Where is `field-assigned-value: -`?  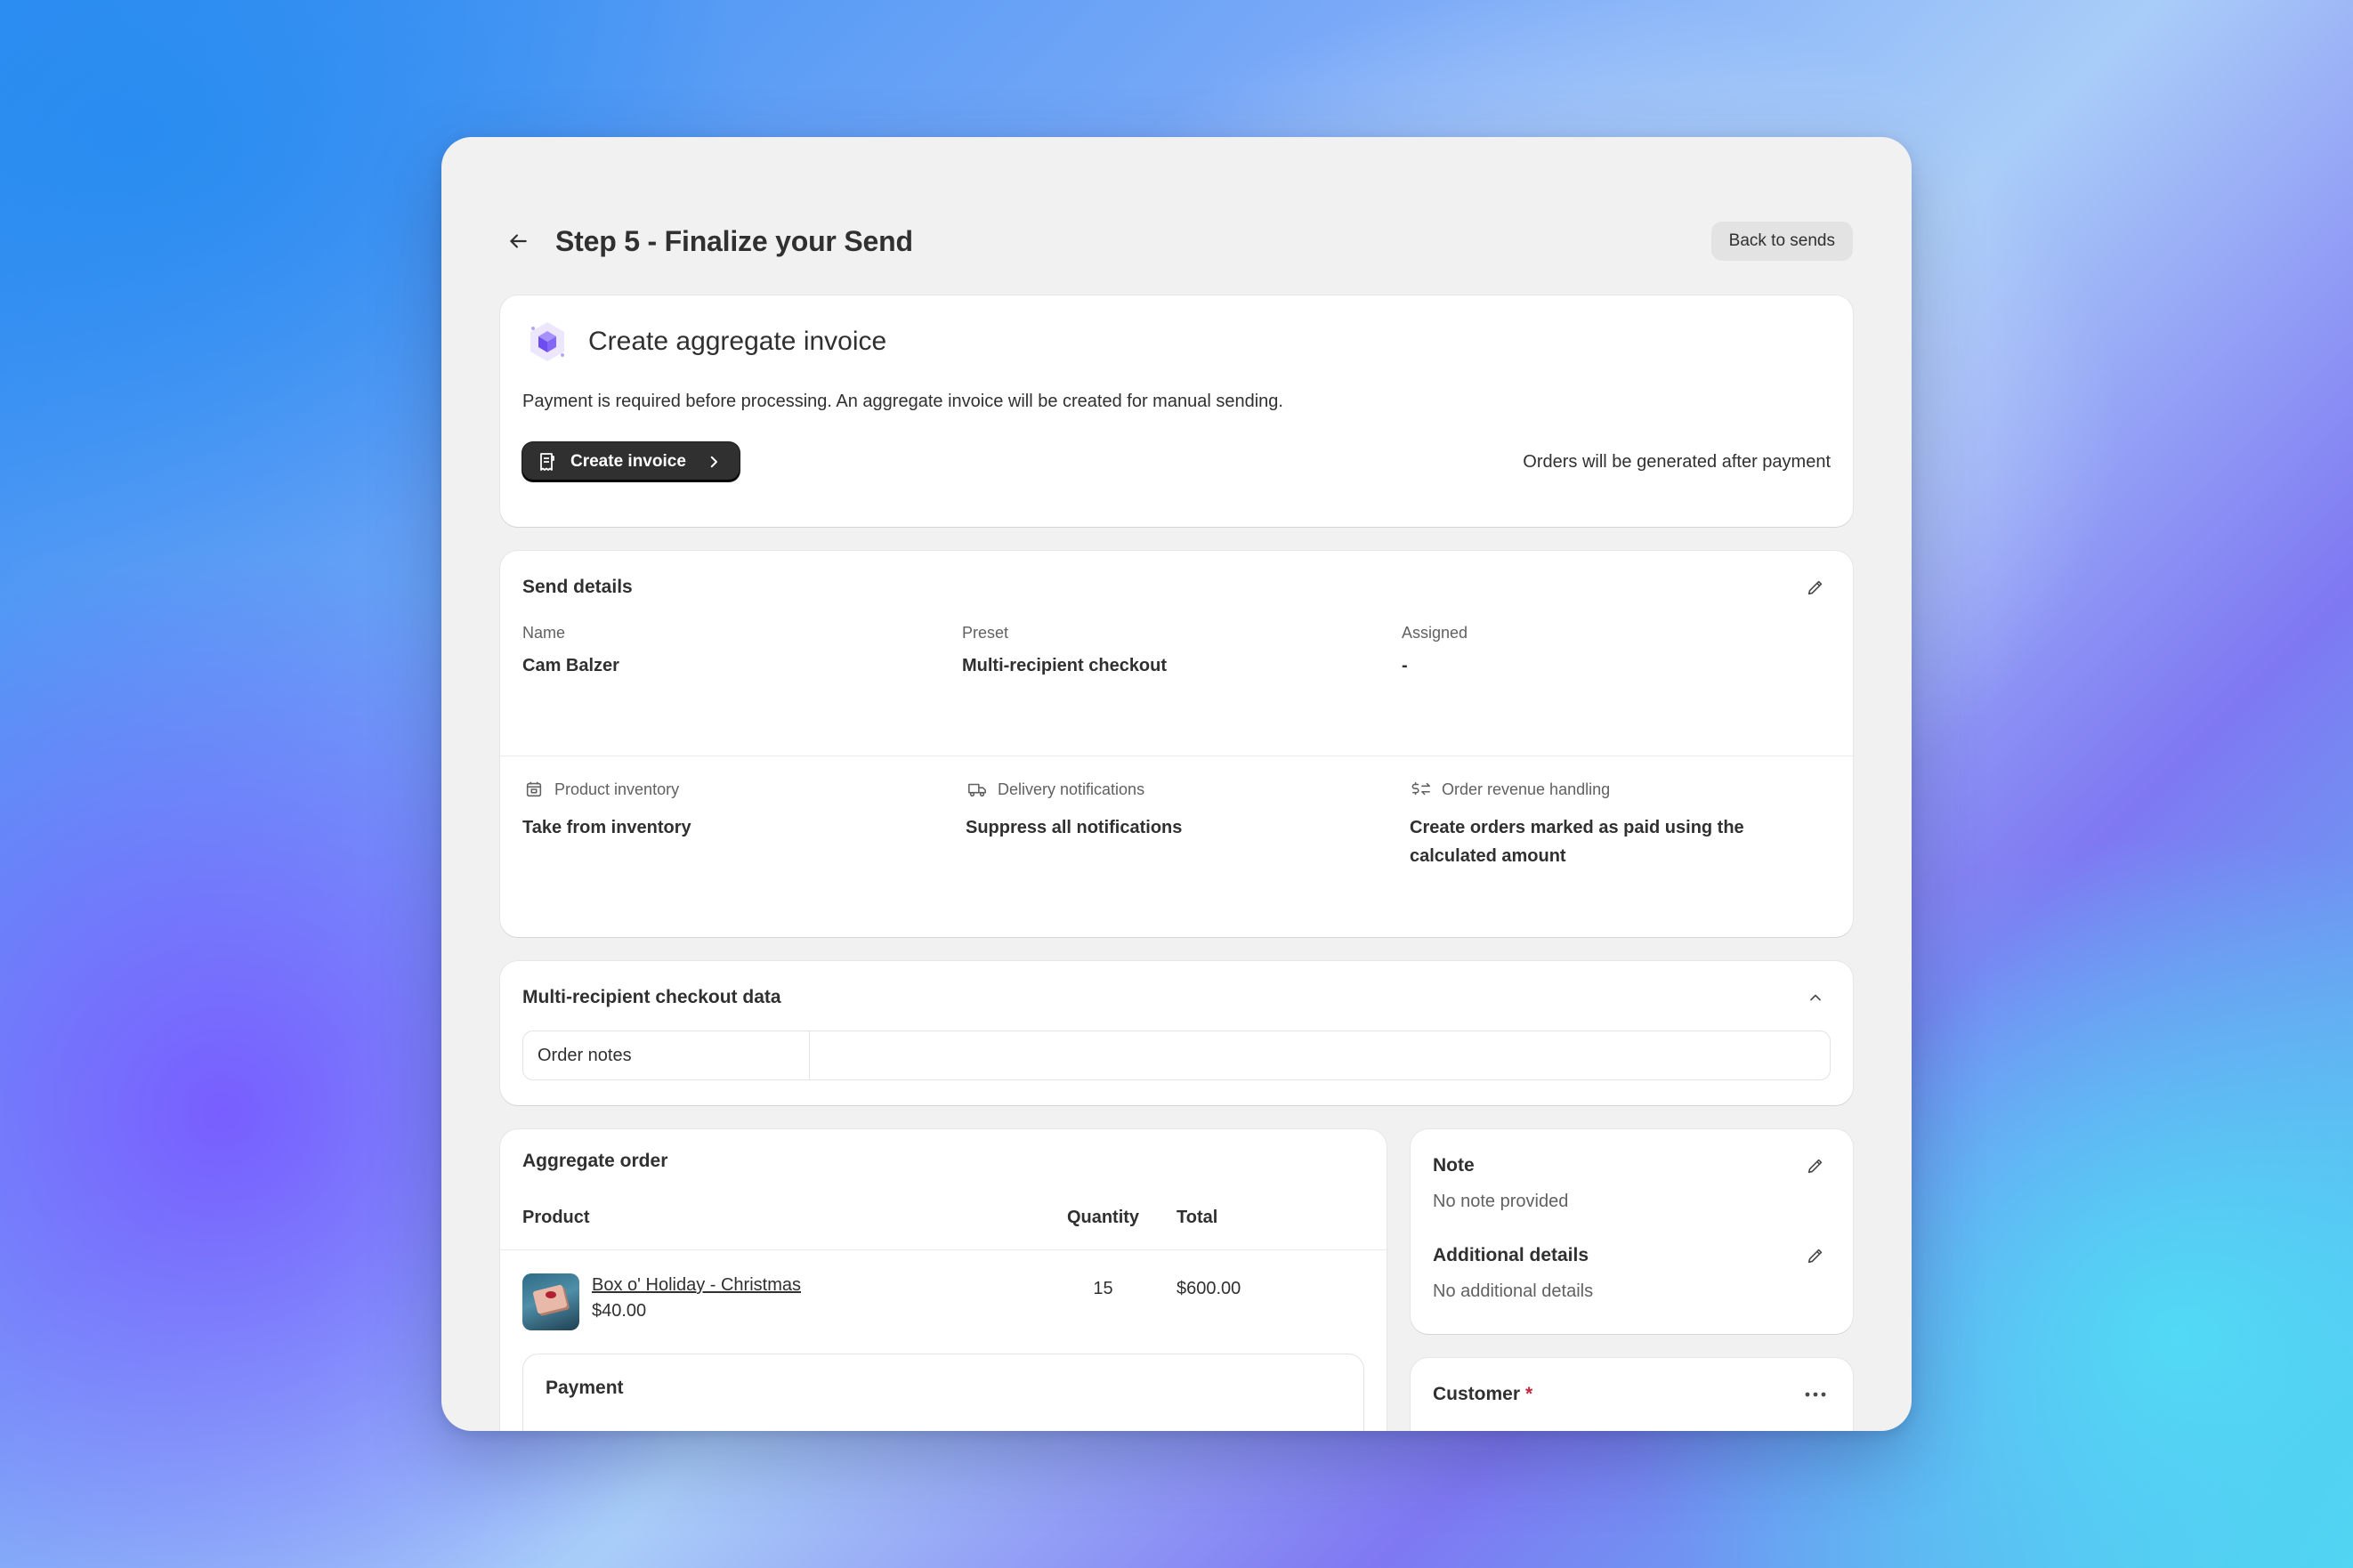
field-assigned-value: - is located at coordinates (1405, 665).